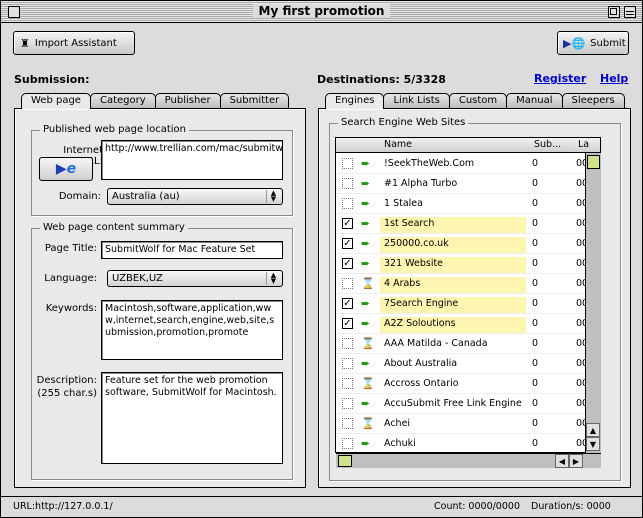 Image resolution: width=643 pixels, height=518 pixels. I want to click on close-box, so click(14, 12).